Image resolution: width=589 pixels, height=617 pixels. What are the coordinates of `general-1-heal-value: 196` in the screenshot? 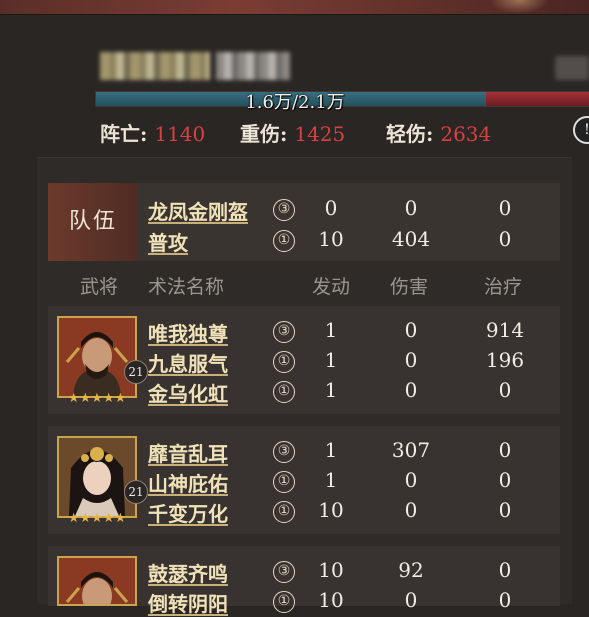 It's located at (505, 360).